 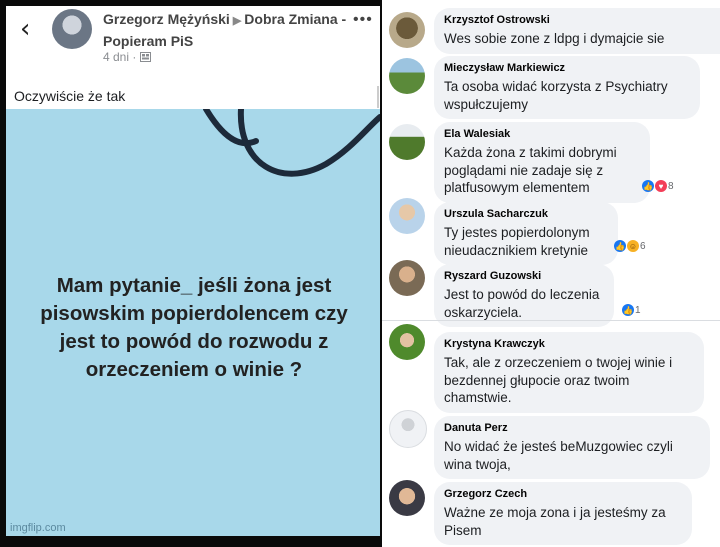 I want to click on reaction-count: 👍 ☺ 6, so click(x=630, y=246).